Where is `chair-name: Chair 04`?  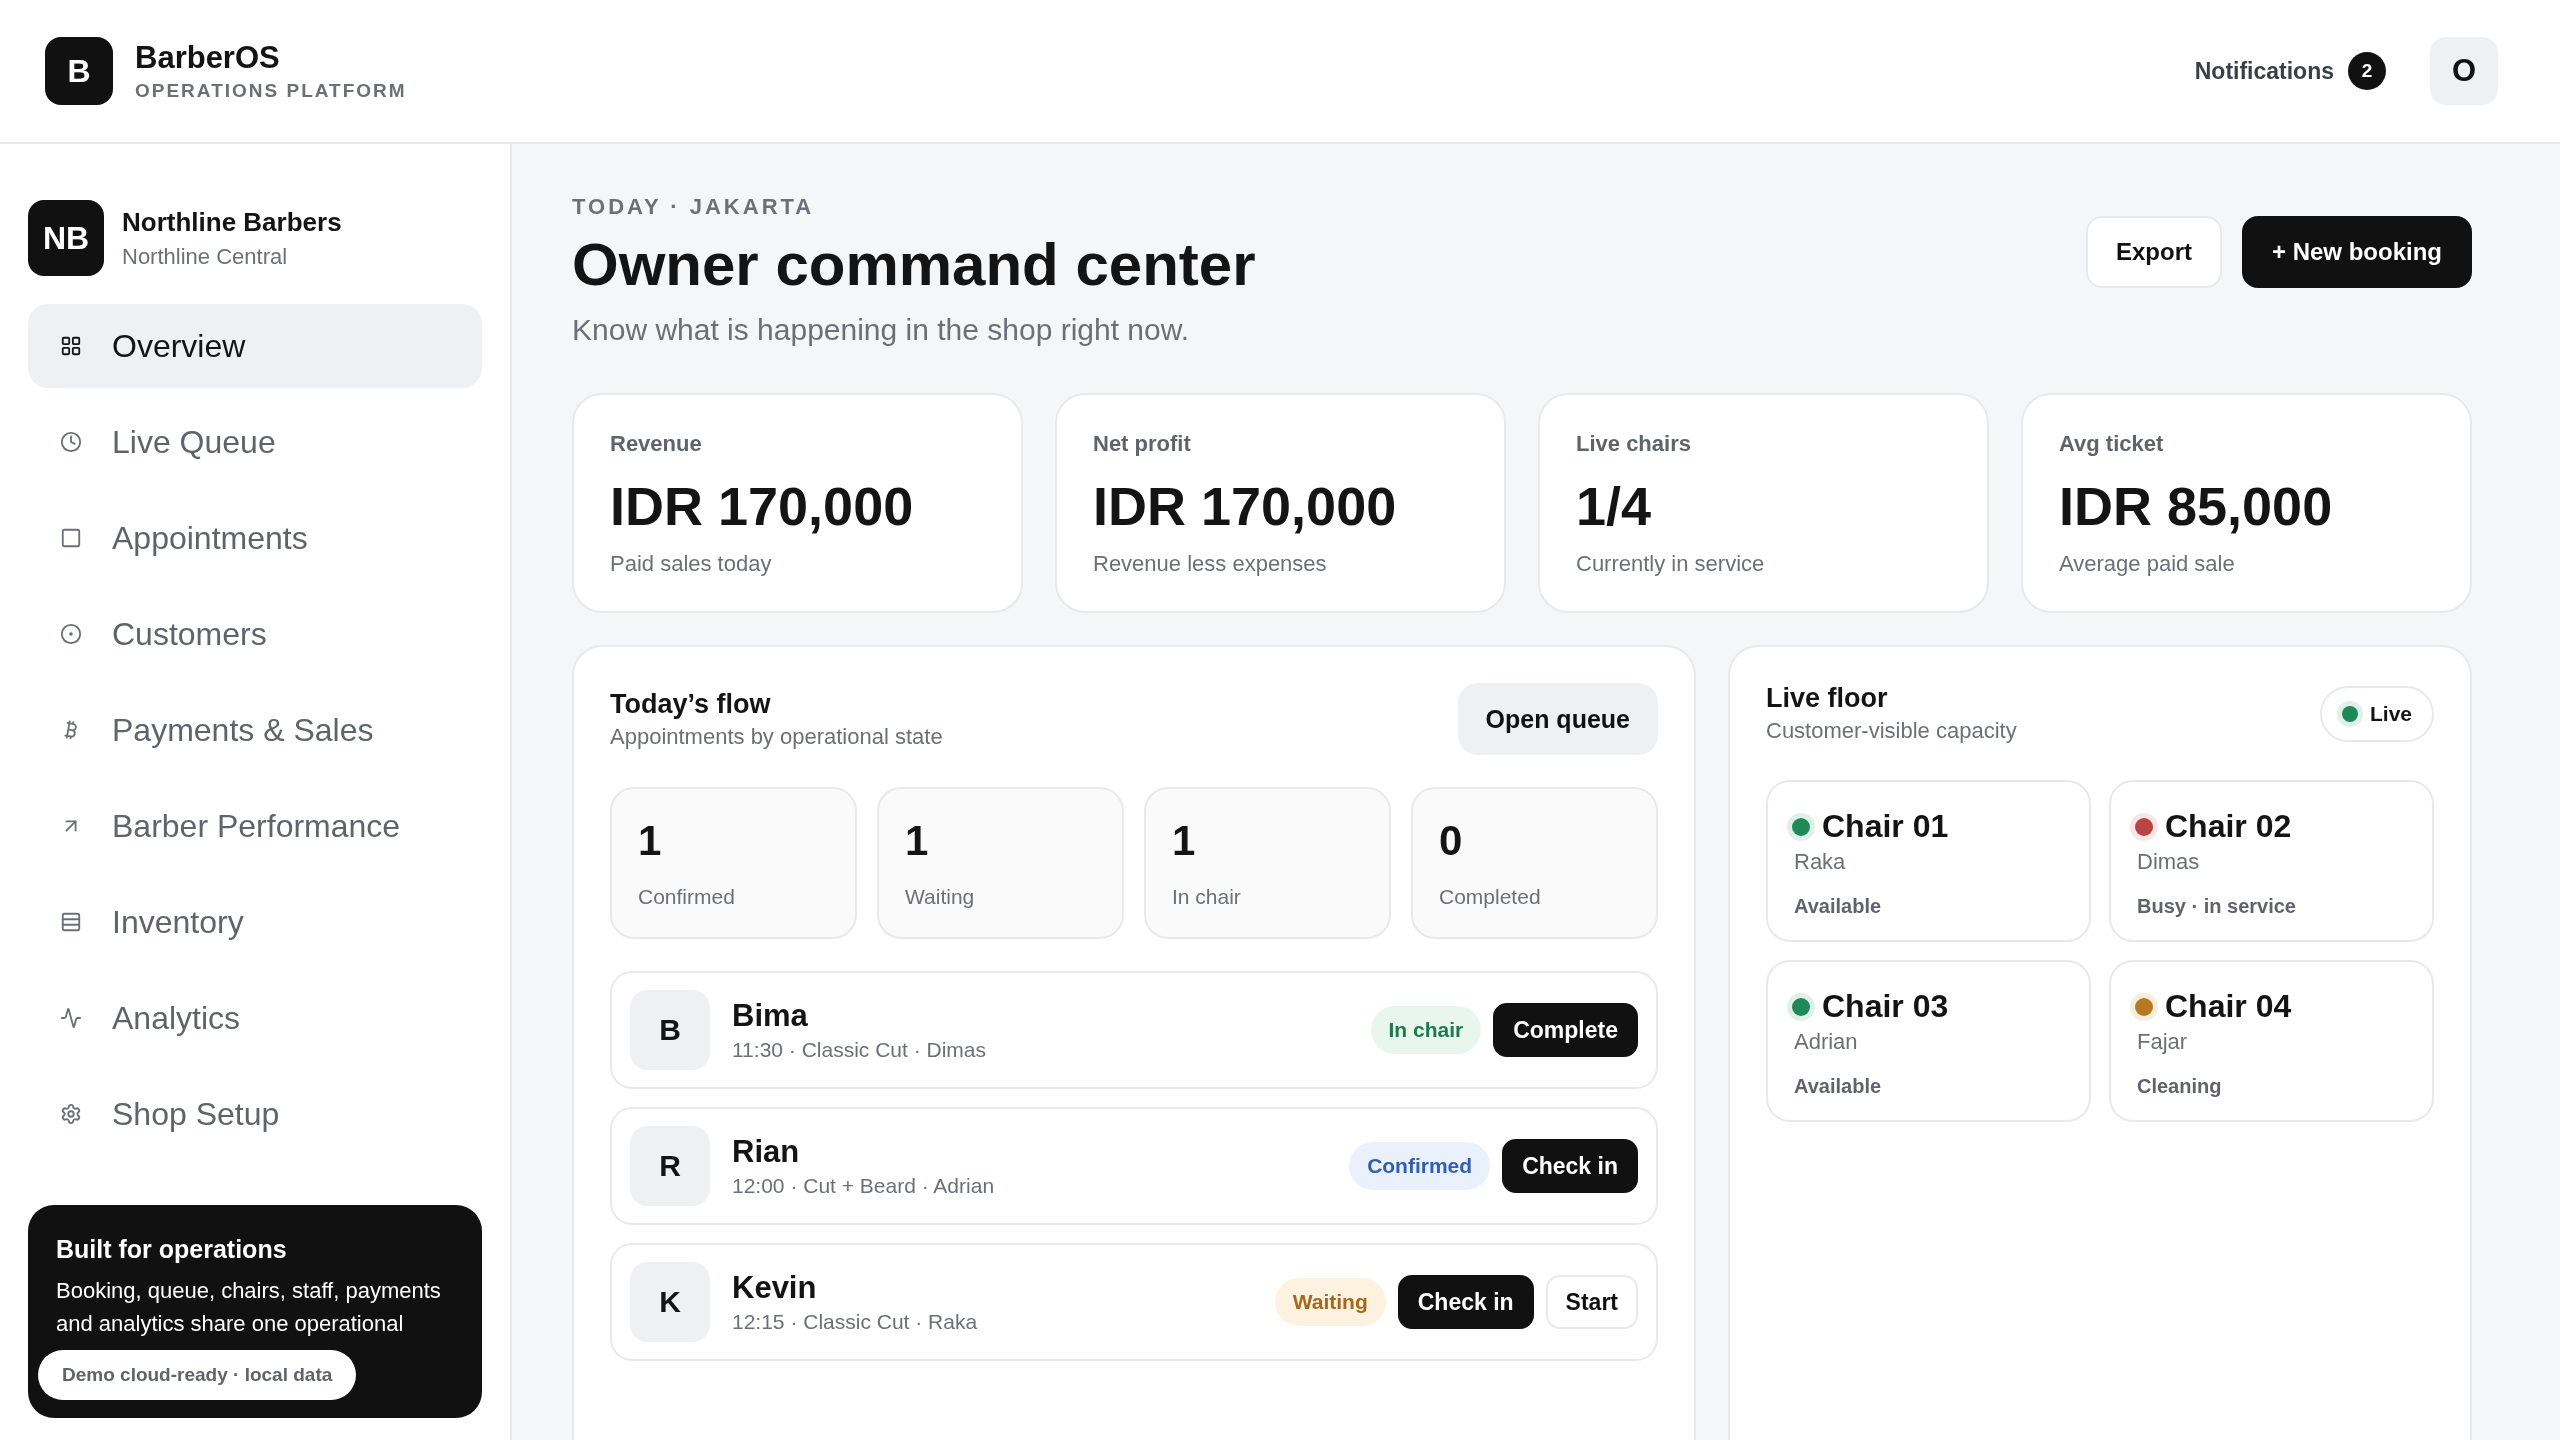
chair-name: Chair 04 is located at coordinates (2228, 1006).